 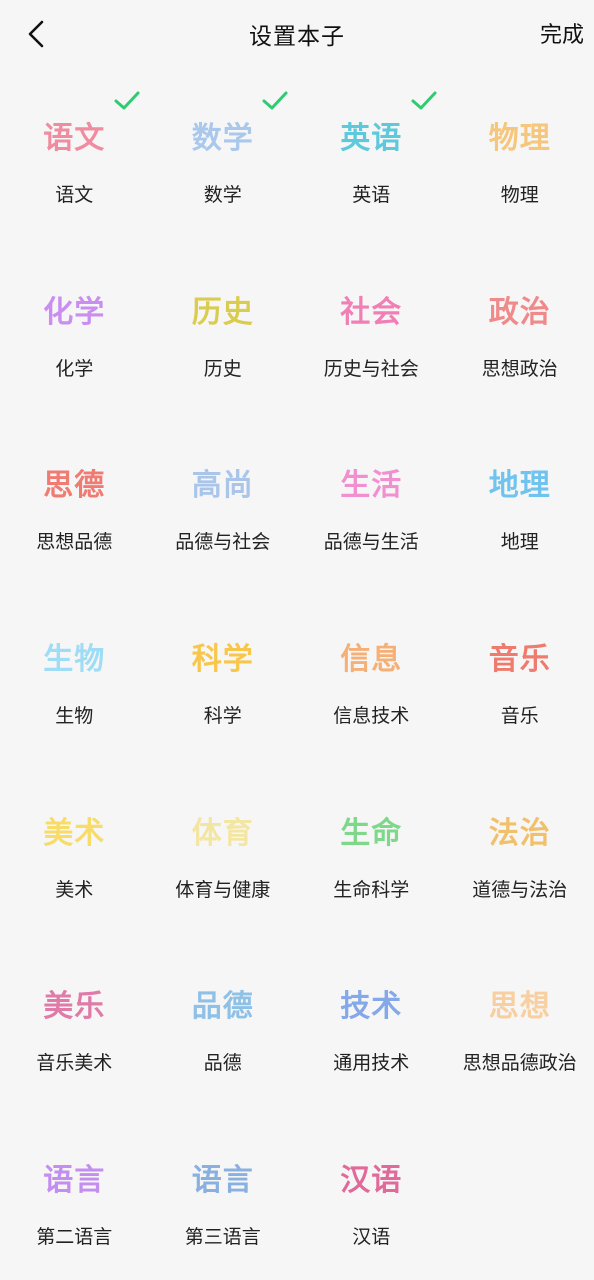 I want to click on subject-cover: 美术, so click(x=74, y=833).